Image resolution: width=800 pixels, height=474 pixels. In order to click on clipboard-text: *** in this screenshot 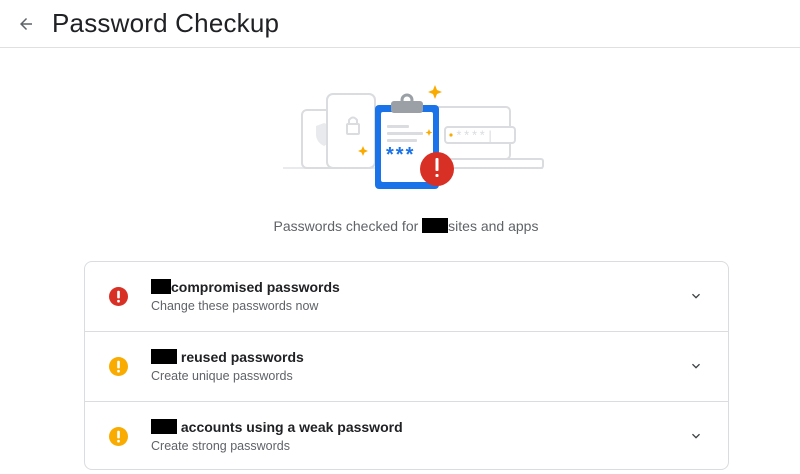, I will do `click(400, 155)`.